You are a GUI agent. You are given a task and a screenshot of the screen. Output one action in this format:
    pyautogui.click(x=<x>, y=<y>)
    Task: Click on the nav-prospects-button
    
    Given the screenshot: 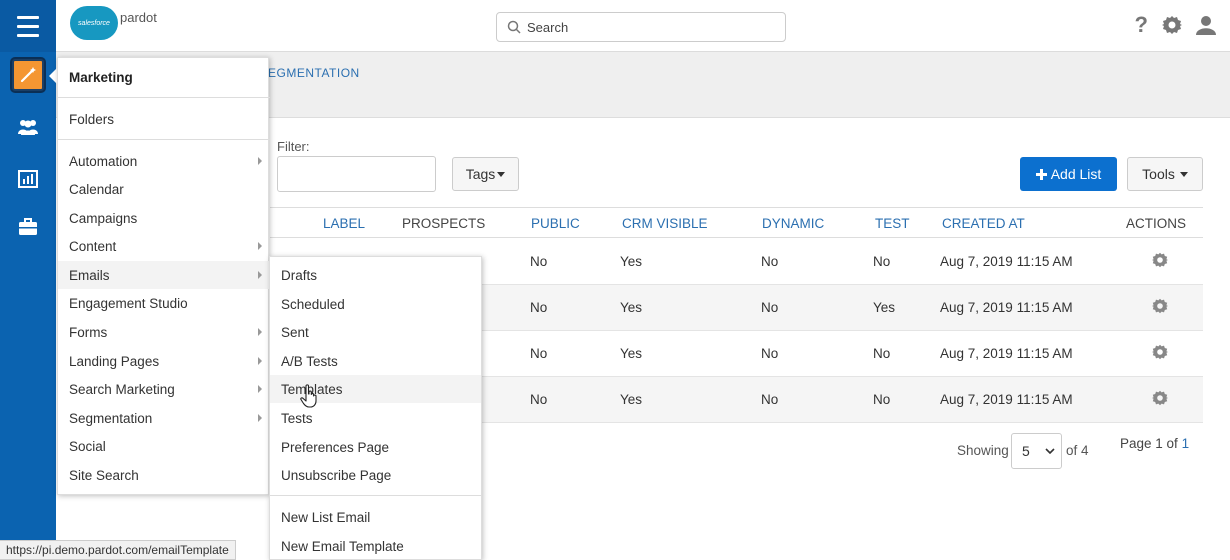 What is the action you would take?
    pyautogui.click(x=28, y=127)
    